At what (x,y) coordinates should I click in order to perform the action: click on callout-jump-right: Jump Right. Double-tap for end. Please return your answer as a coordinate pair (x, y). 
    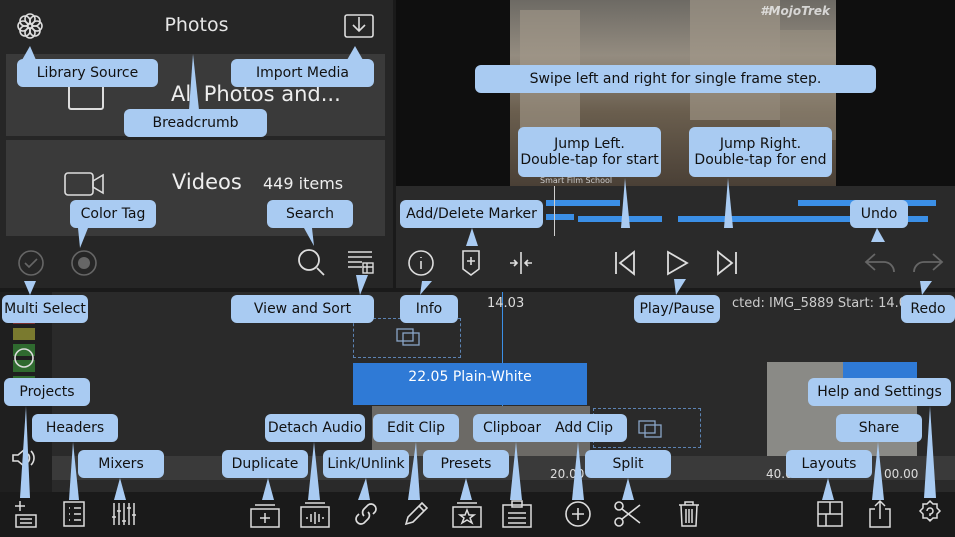
    Looking at the image, I should click on (760, 152).